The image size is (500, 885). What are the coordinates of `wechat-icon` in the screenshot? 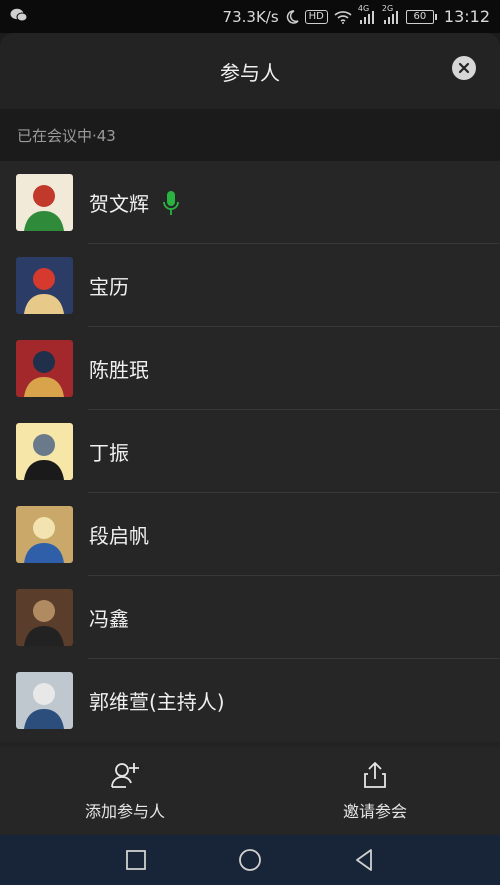 It's located at (19, 15).